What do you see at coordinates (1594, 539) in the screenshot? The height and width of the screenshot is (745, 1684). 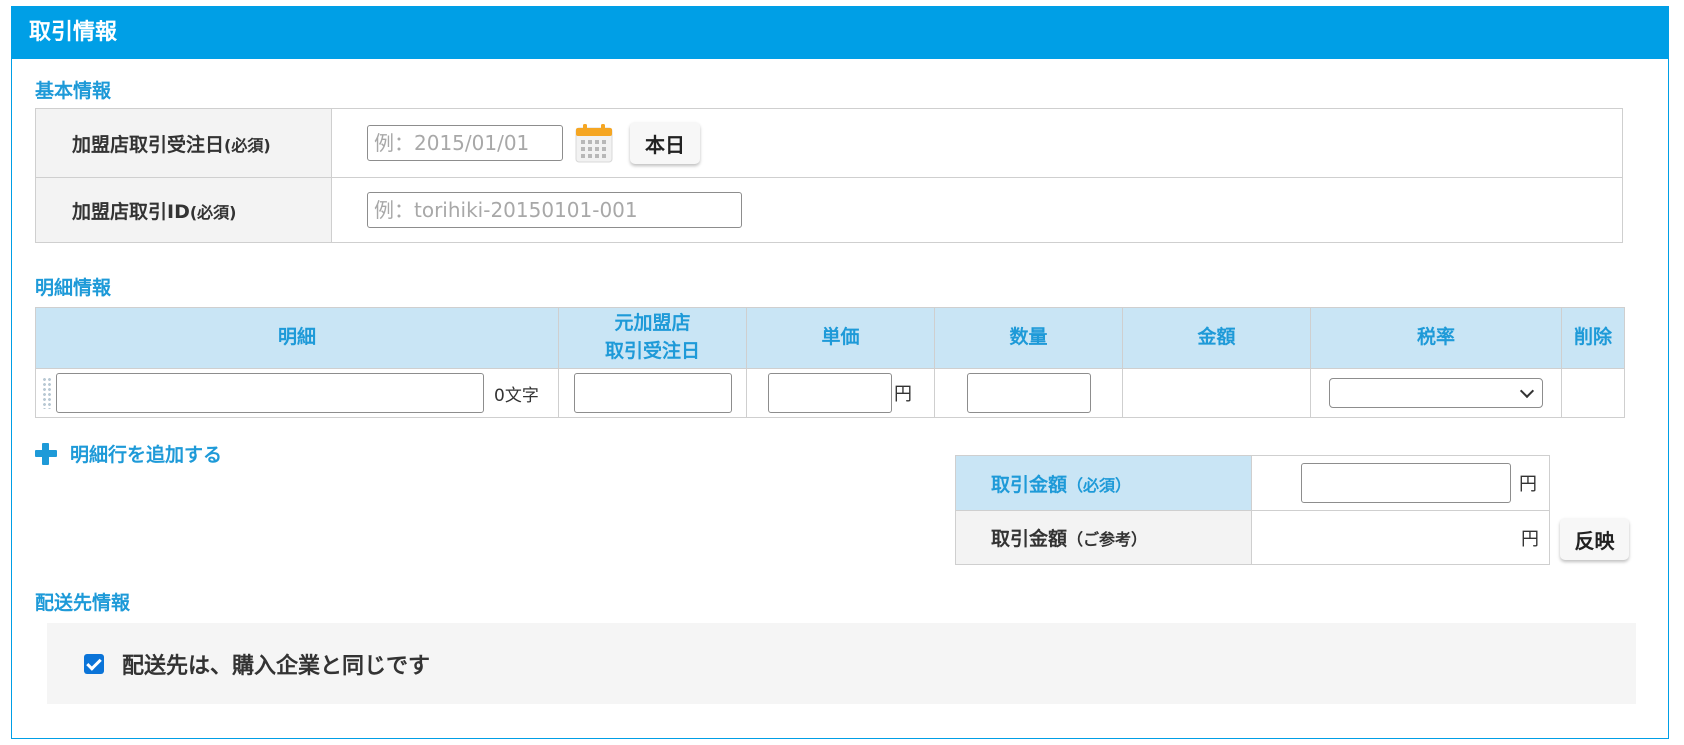 I see `reflect-button: 反映` at bounding box center [1594, 539].